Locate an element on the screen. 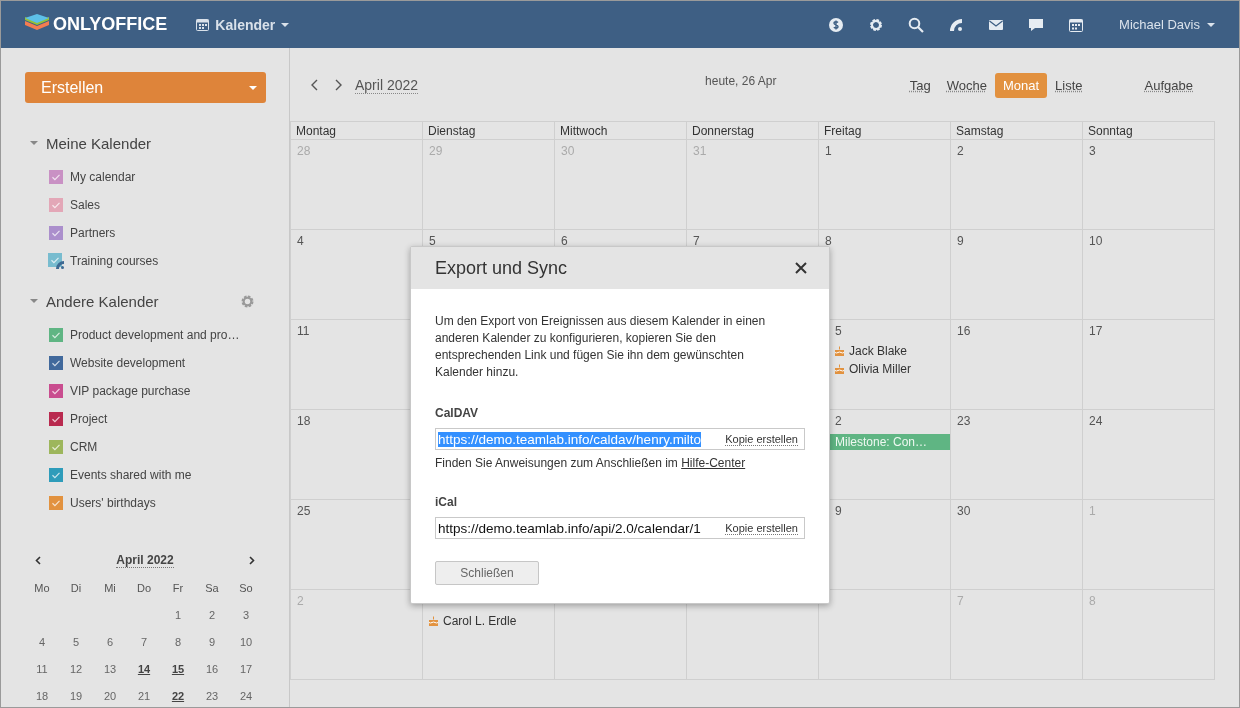  day-cell: 10 is located at coordinates (1149, 275).